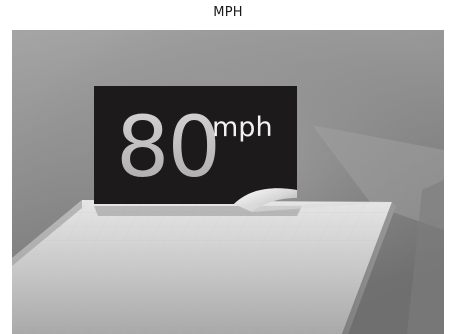 This screenshot has width=456, height=334. What do you see at coordinates (167, 147) in the screenshot?
I see `speed-value: 80` at bounding box center [167, 147].